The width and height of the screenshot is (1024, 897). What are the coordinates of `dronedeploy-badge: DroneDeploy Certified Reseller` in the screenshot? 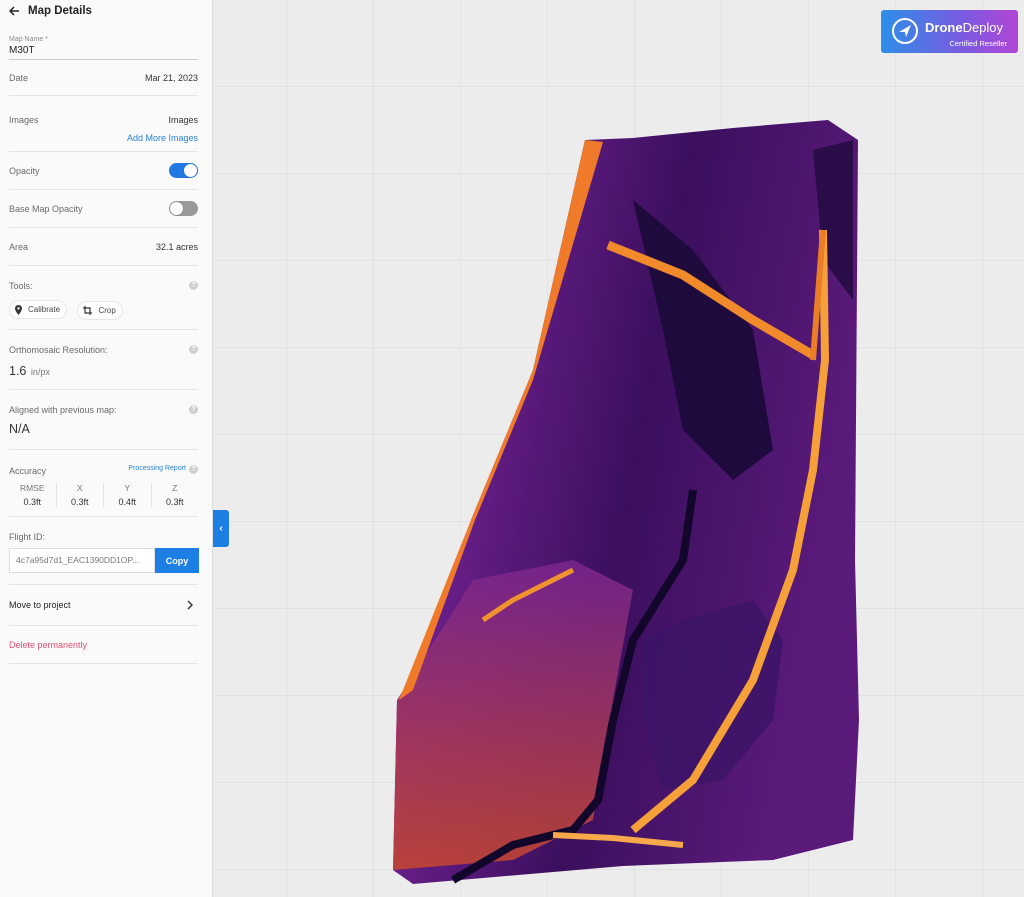 It's located at (949, 31).